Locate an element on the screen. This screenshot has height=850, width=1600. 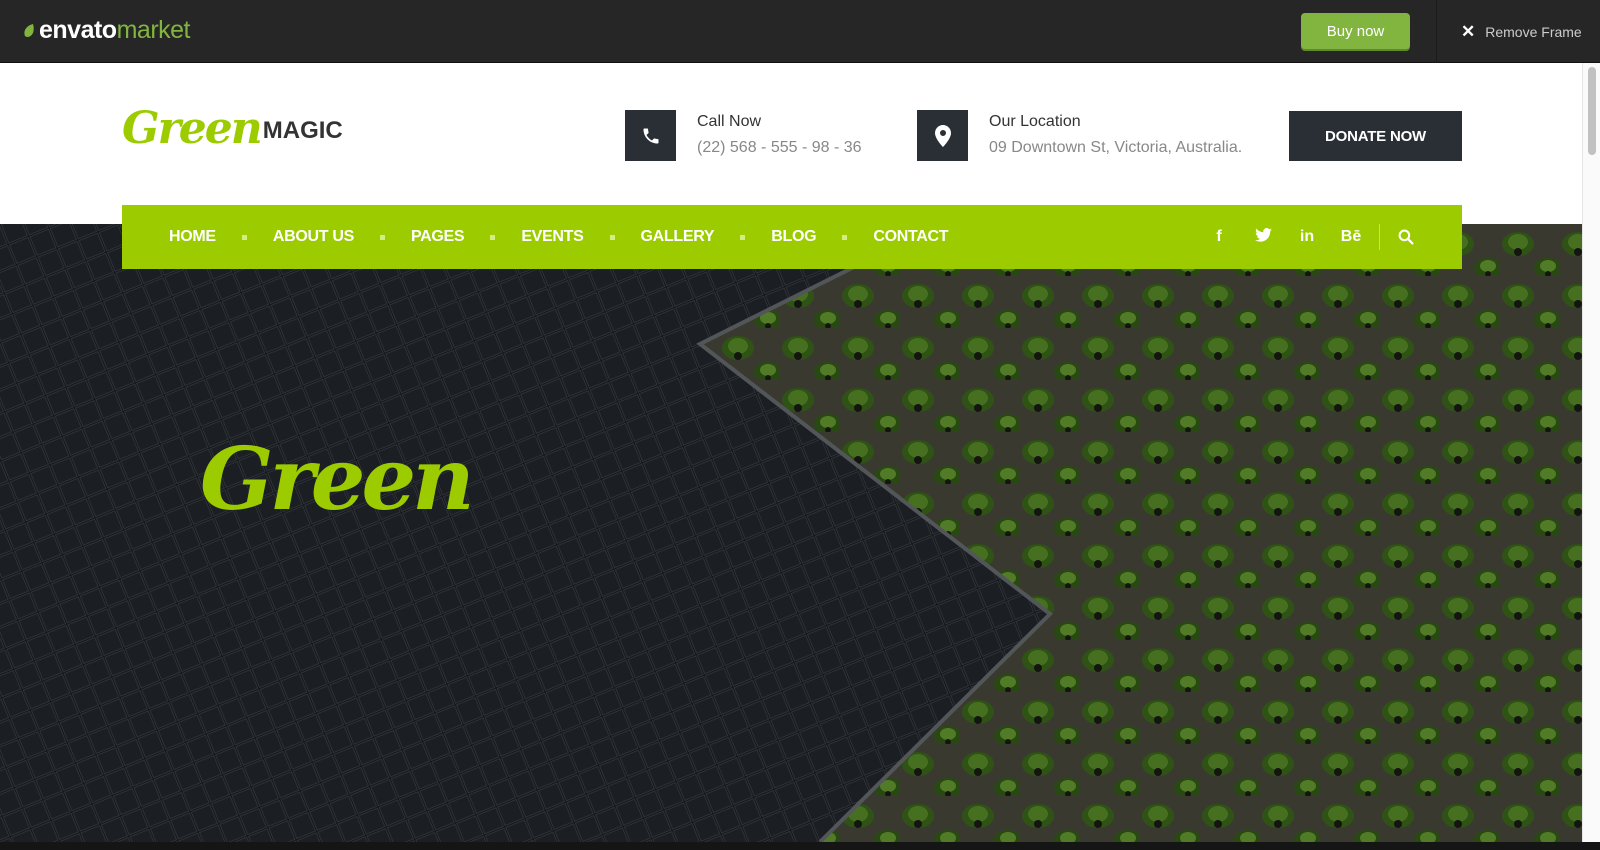
donate-now-button: DONATE NOW is located at coordinates (1375, 136).